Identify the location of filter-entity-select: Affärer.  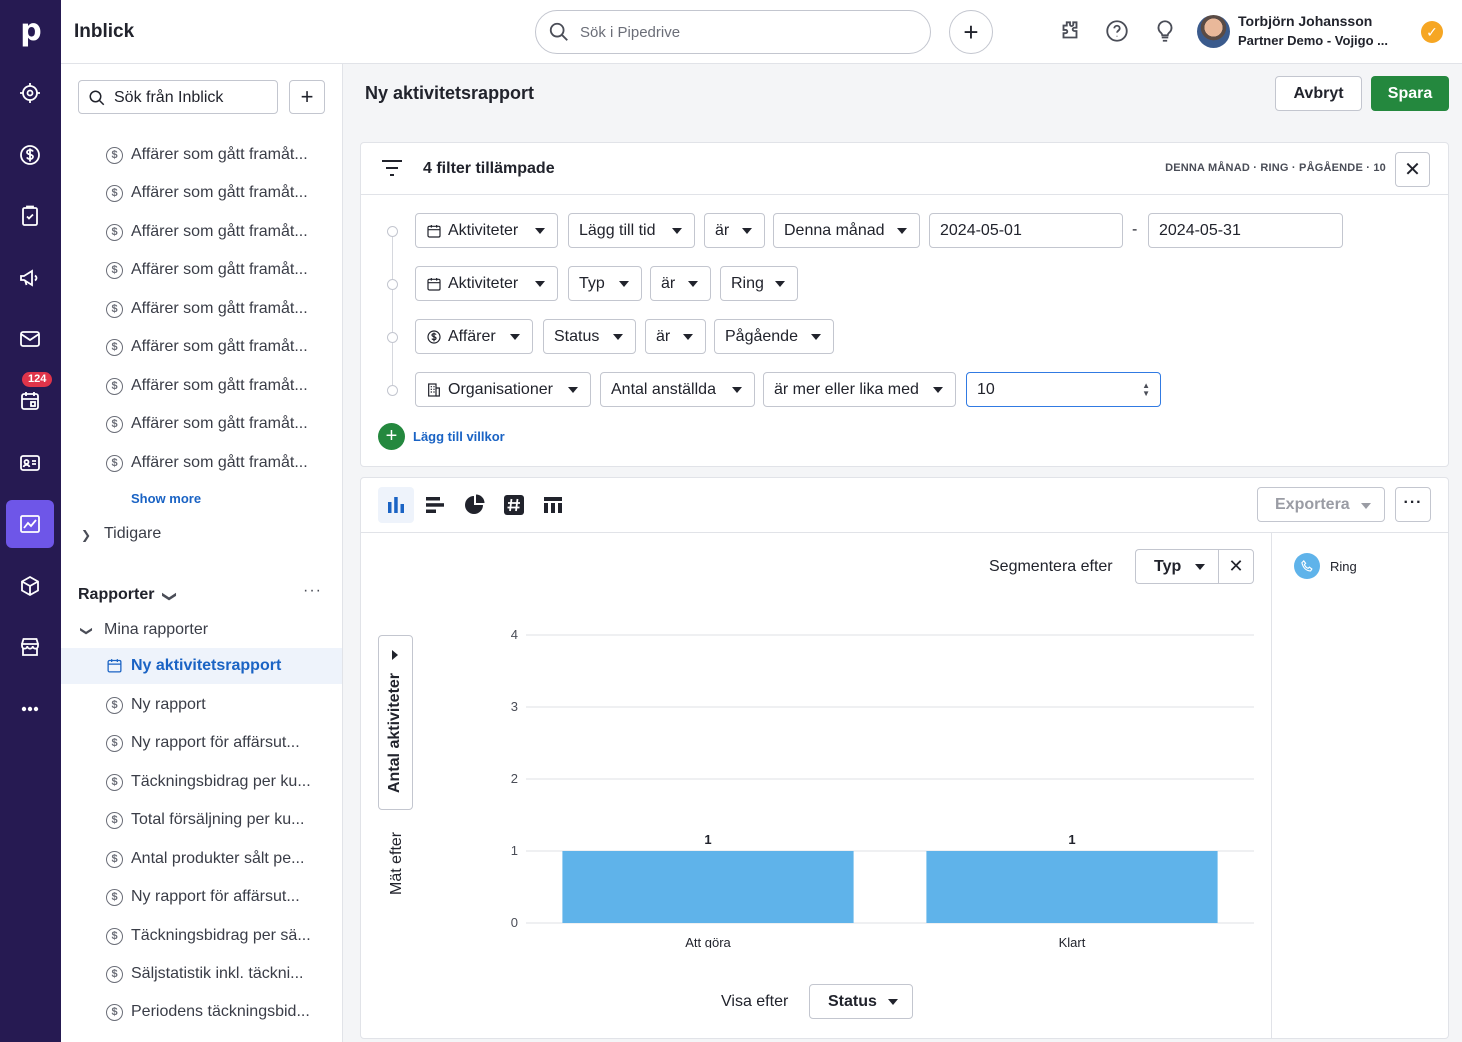
(474, 336).